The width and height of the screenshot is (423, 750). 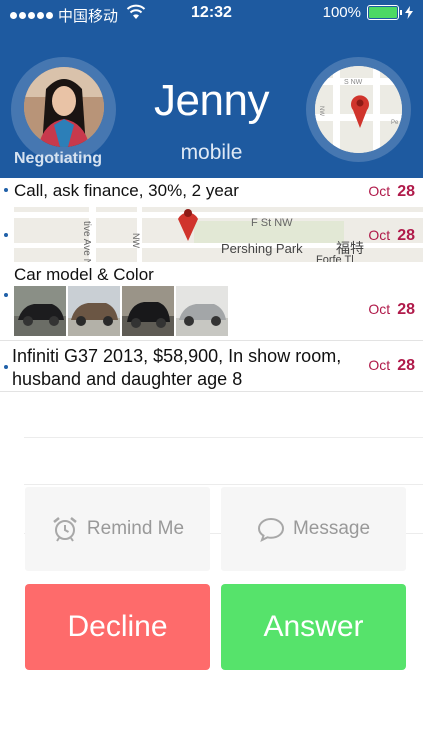 I want to click on message-label: Message, so click(x=331, y=528).